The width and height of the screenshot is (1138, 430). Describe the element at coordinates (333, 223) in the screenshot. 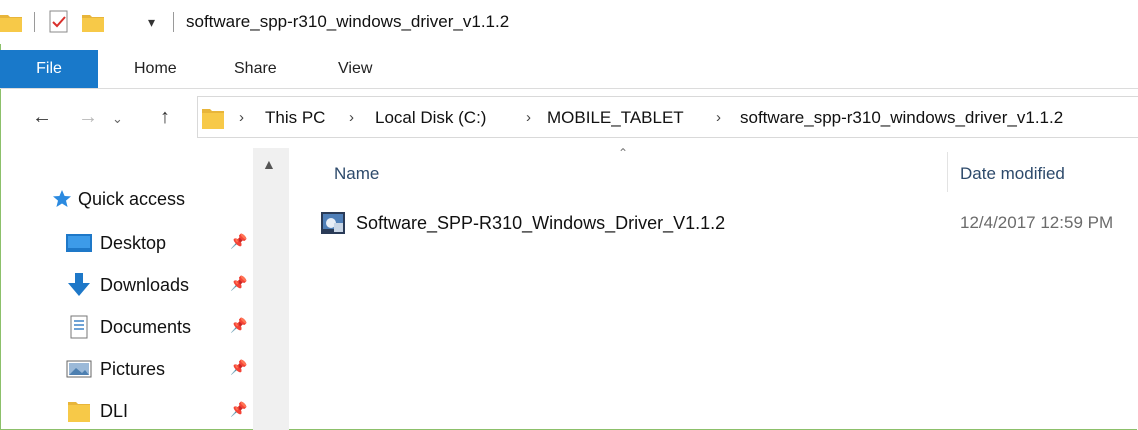

I see `installer-icon` at that location.